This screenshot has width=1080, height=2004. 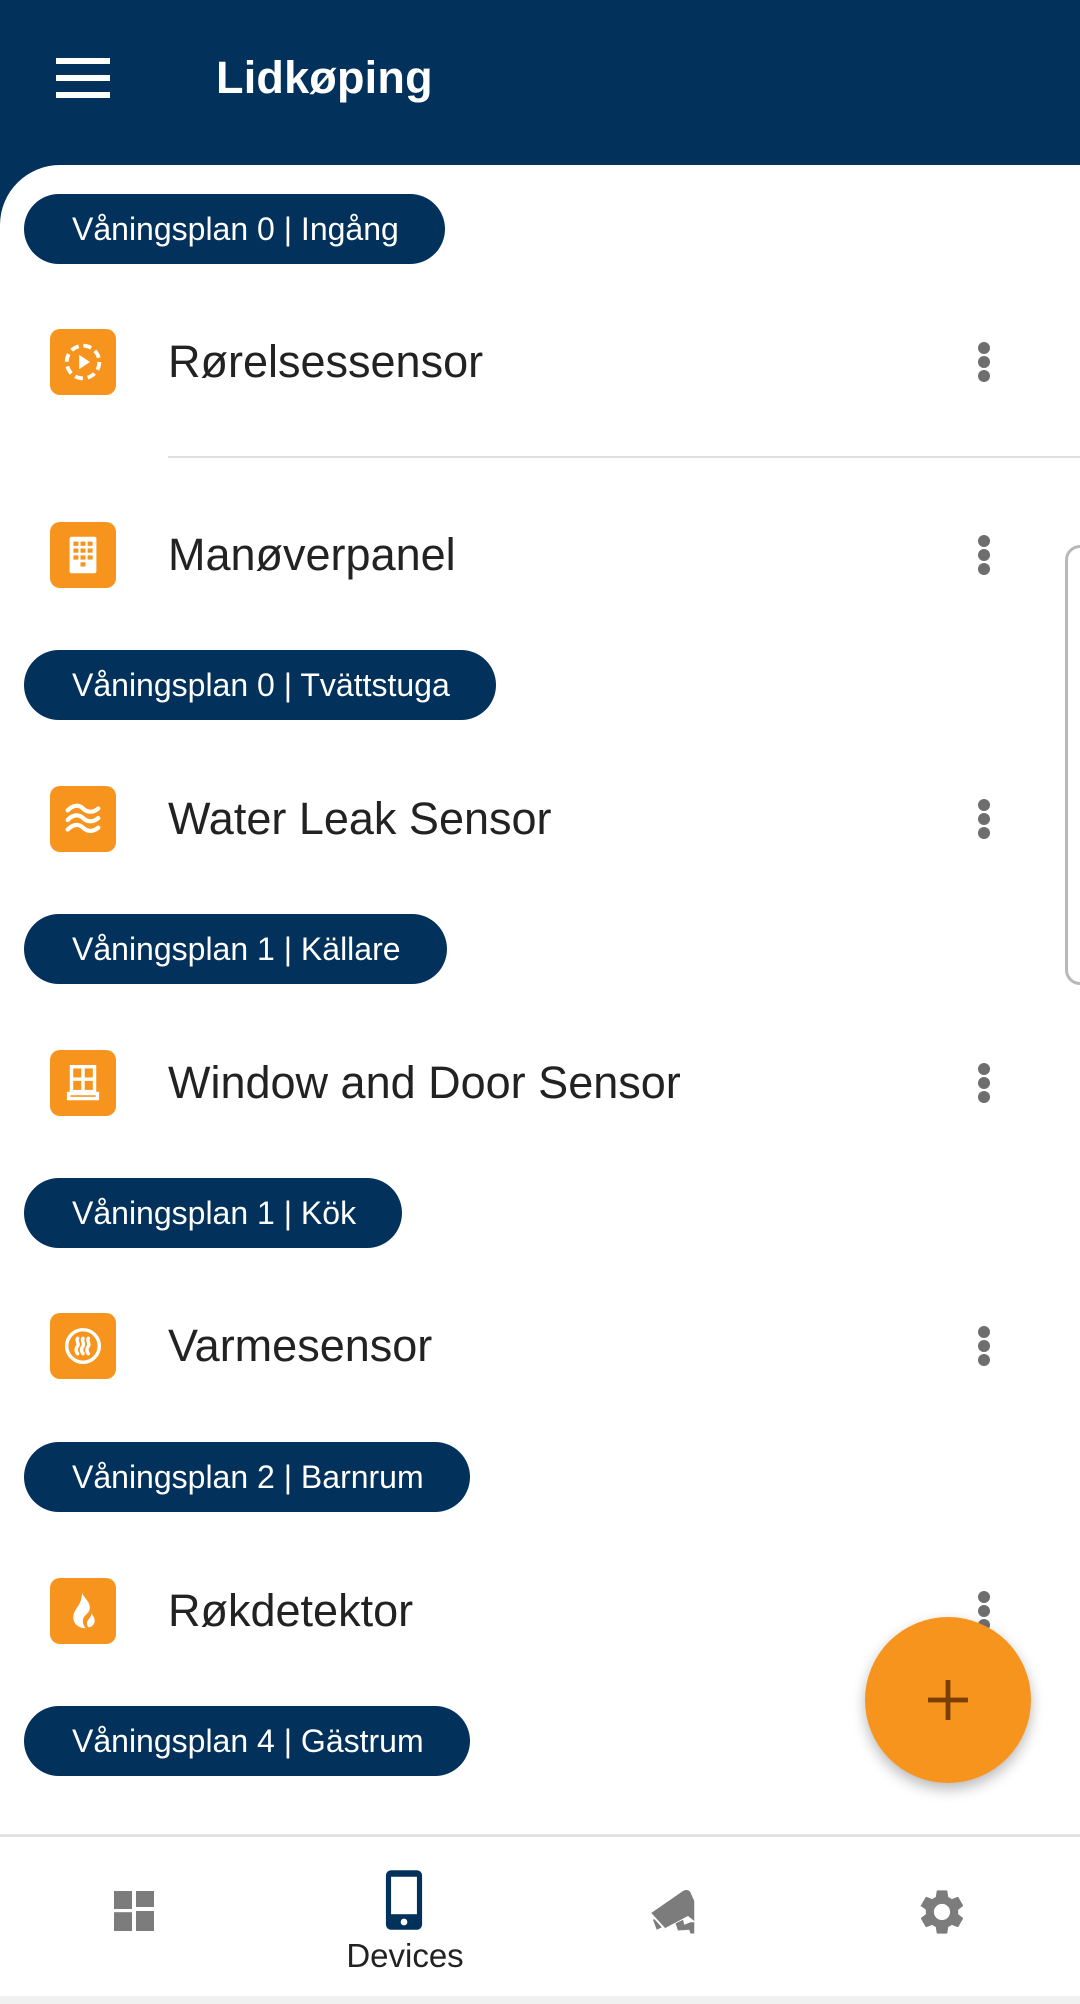 I want to click on device-name: Water Leak Sensor, so click(x=360, y=818).